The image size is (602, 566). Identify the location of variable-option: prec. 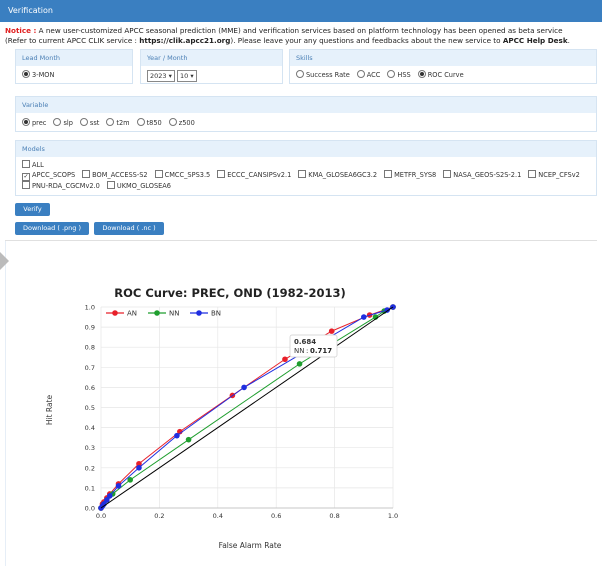
(34, 122).